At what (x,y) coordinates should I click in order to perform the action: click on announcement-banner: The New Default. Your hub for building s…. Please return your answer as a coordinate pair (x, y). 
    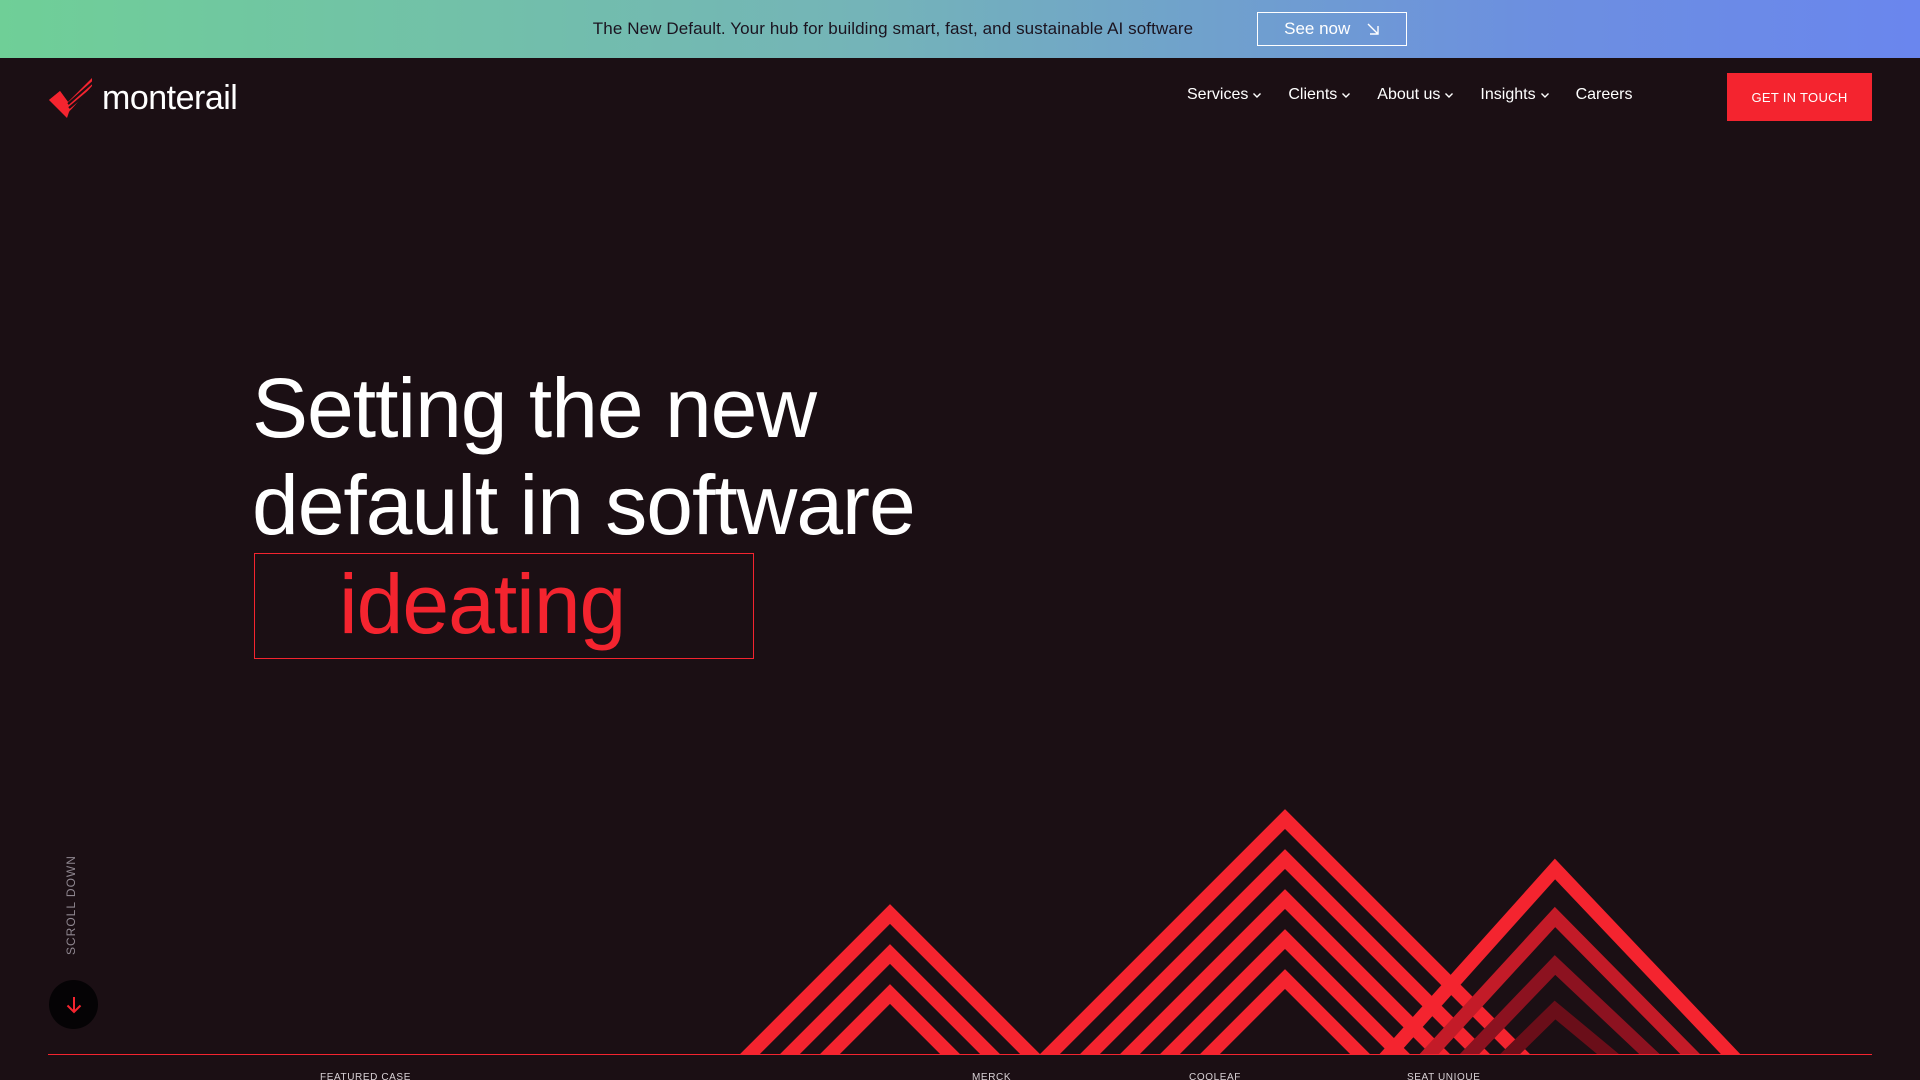
    Looking at the image, I should click on (960, 29).